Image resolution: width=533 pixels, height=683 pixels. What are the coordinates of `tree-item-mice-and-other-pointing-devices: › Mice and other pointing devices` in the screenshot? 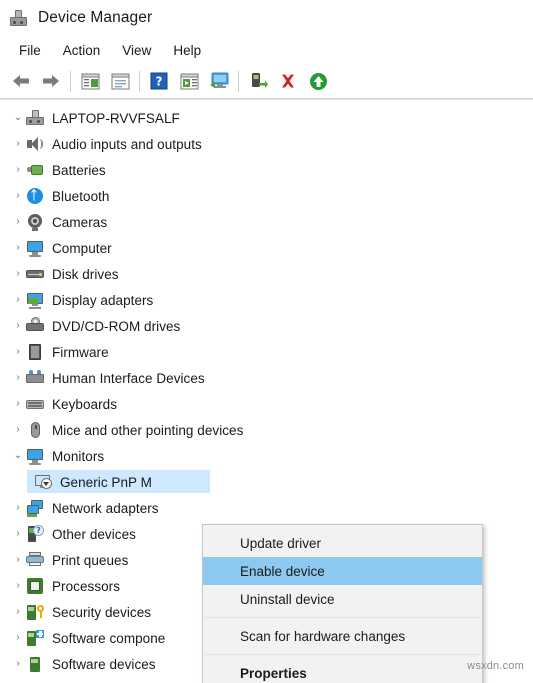 It's located at (266, 430).